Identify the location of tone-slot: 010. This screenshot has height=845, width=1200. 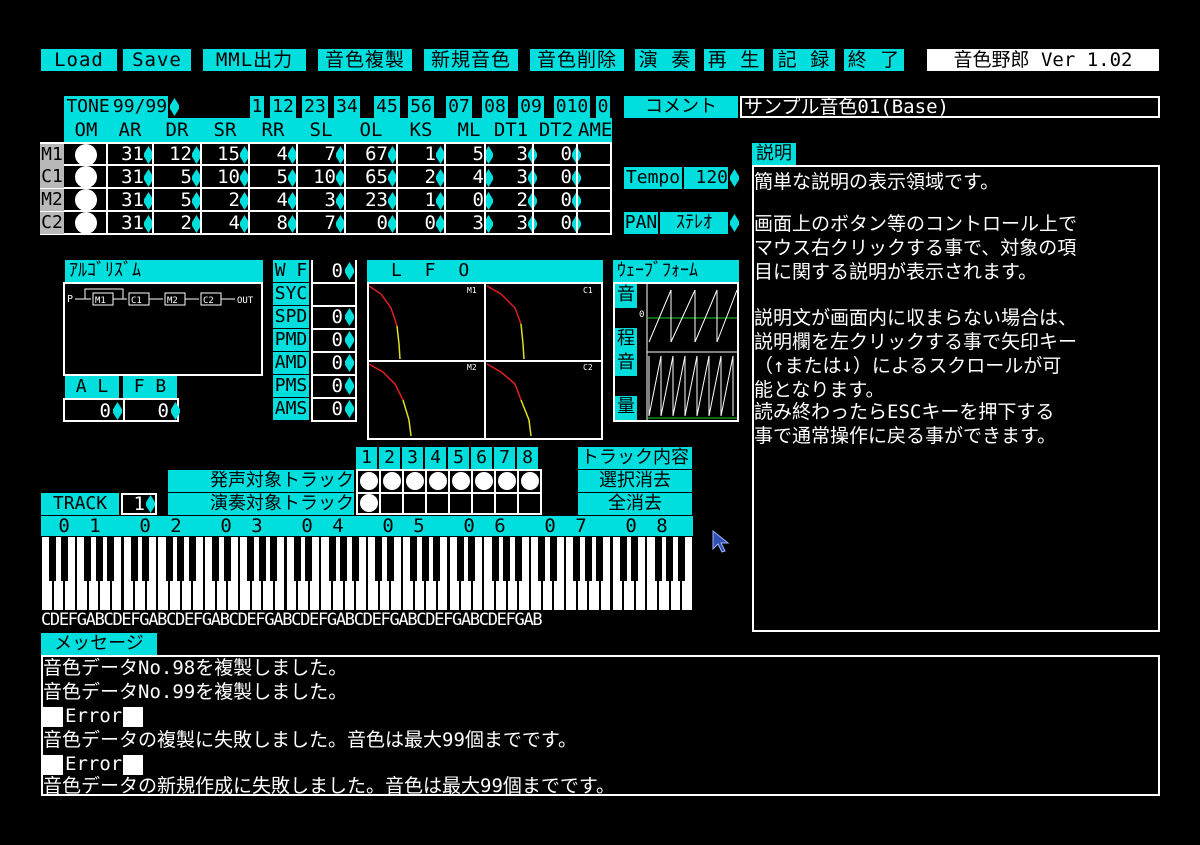
(572, 107).